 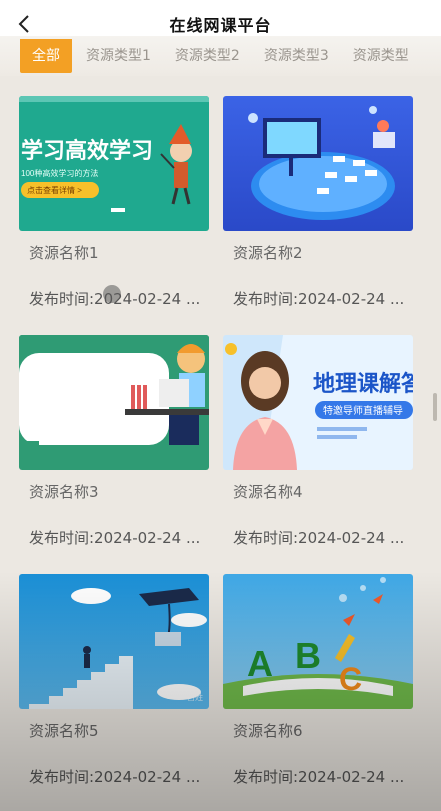 I want to click on resource-name: 资源名称3, so click(x=64, y=492).